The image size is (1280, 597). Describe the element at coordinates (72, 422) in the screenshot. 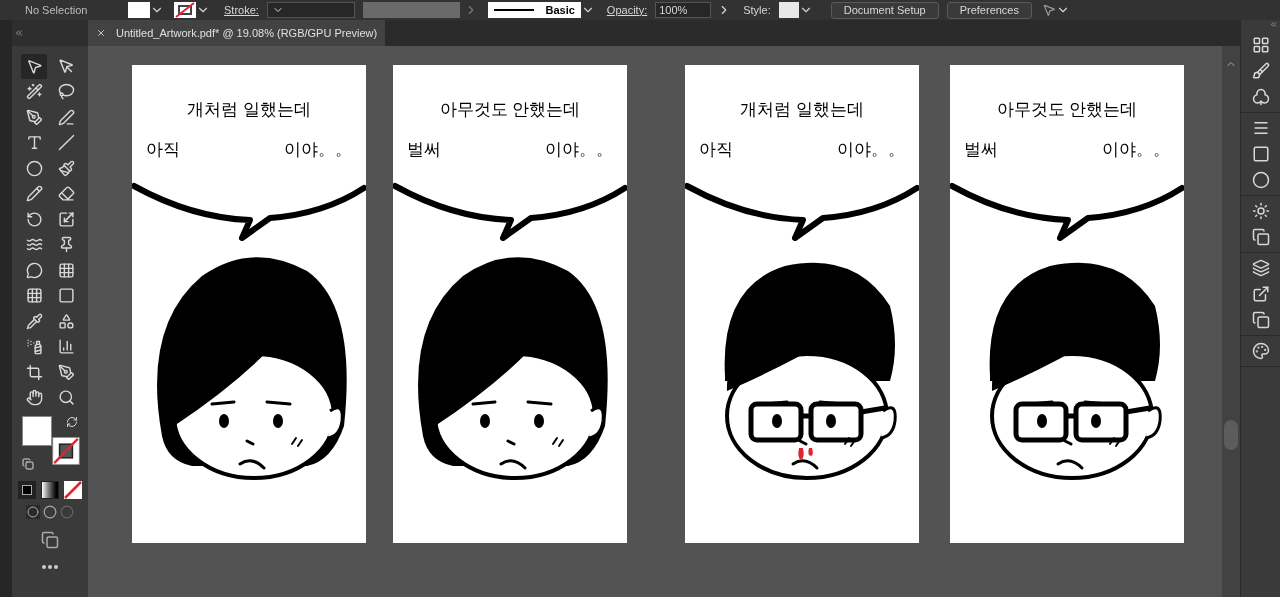

I see `swap-icon` at that location.